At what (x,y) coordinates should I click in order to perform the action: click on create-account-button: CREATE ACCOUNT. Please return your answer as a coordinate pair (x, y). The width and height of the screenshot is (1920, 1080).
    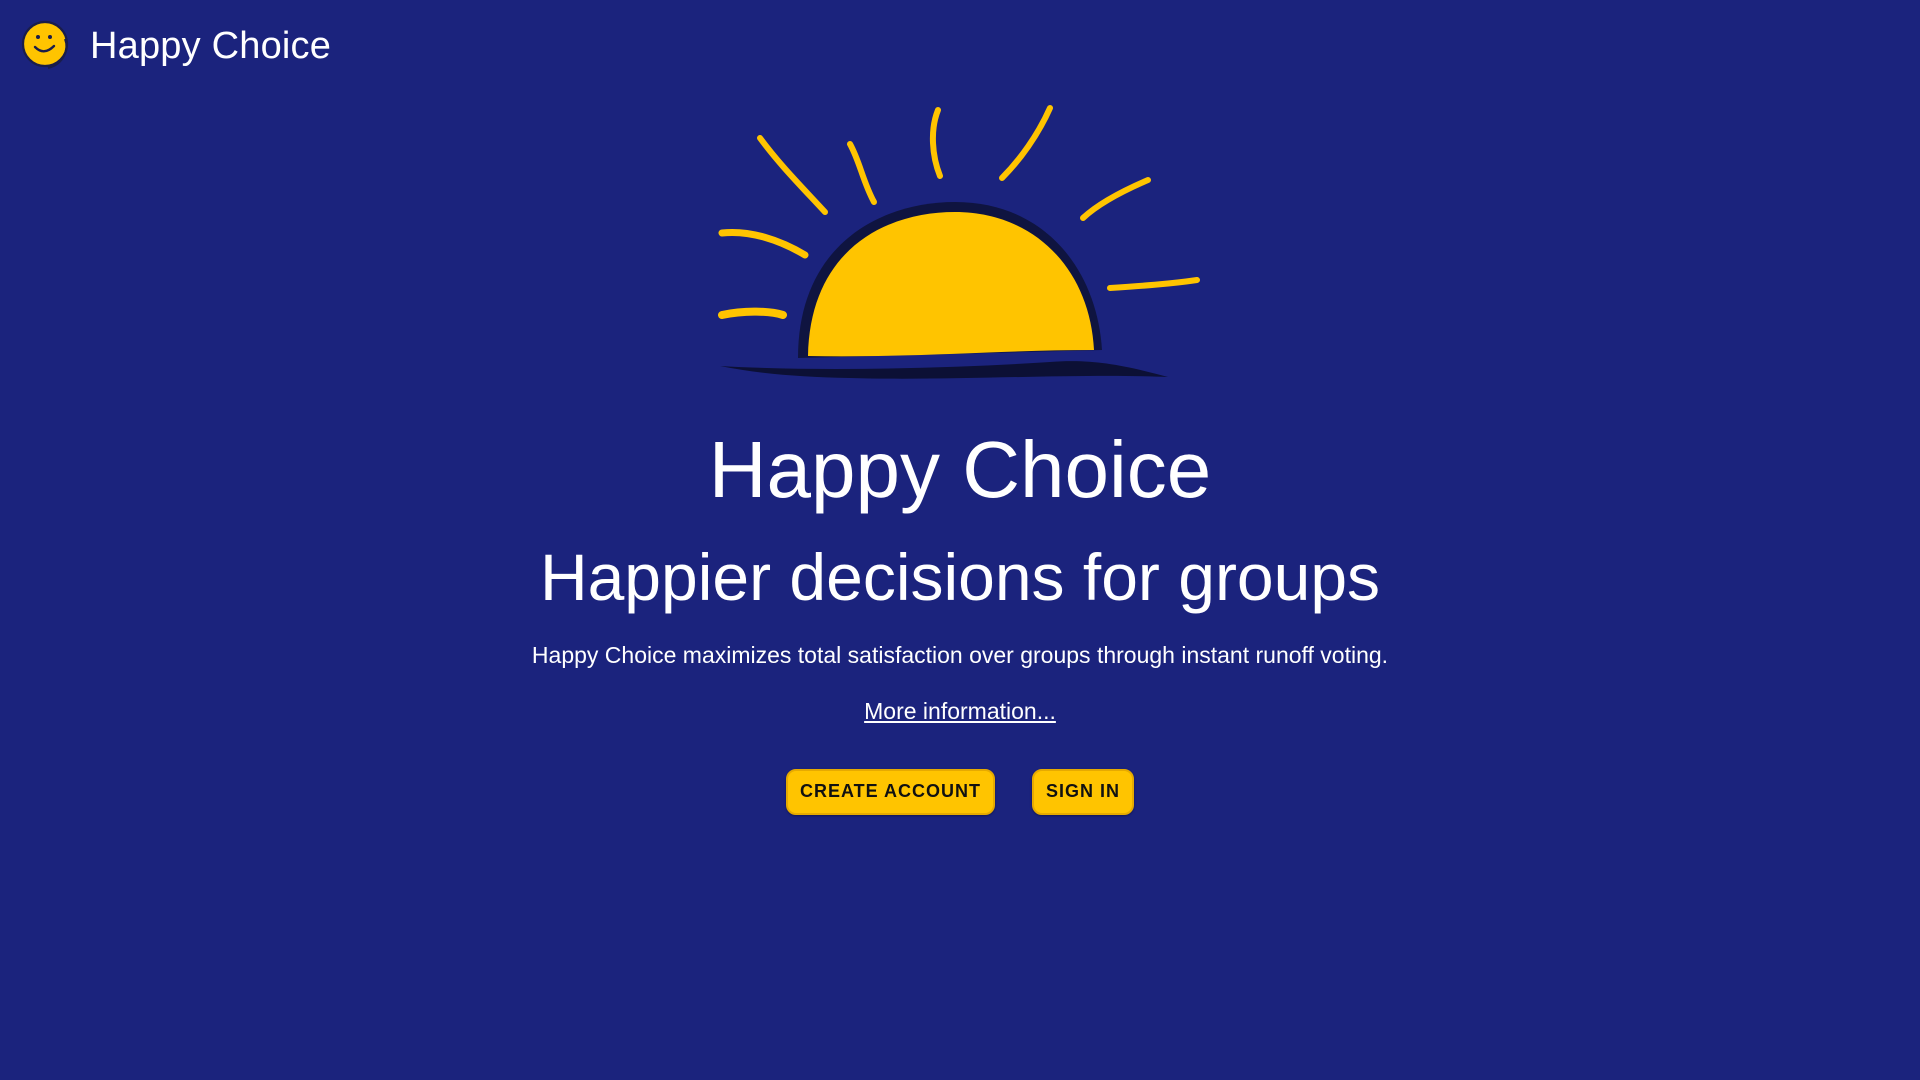
    Looking at the image, I should click on (890, 791).